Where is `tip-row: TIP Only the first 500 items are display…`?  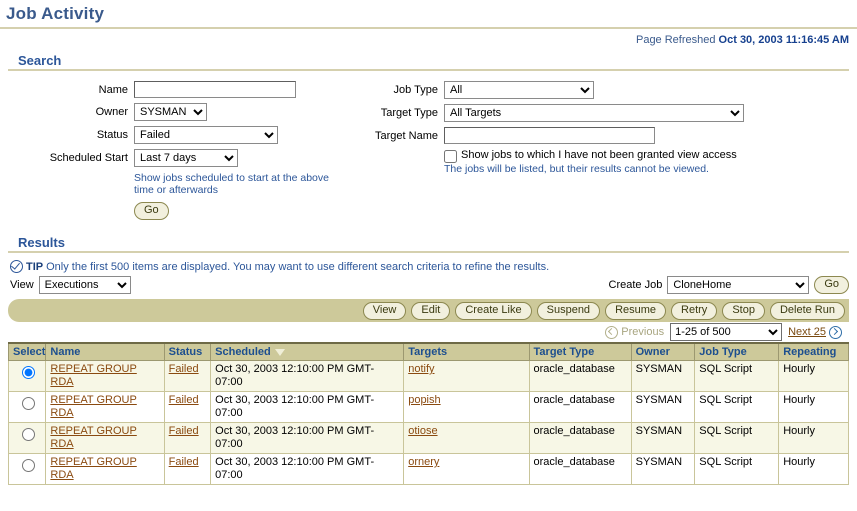 tip-row: TIP Only the first 500 items are display… is located at coordinates (428, 267).